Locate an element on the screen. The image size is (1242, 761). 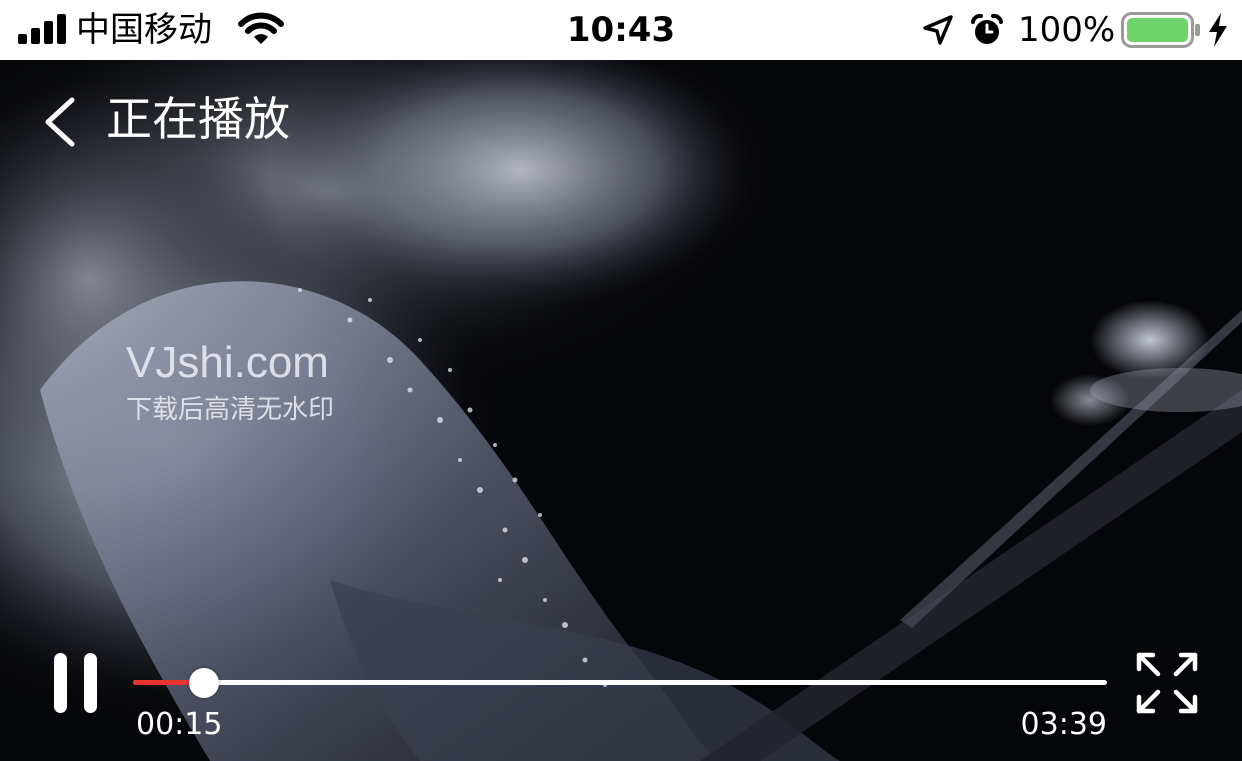
back-button is located at coordinates (66, 122).